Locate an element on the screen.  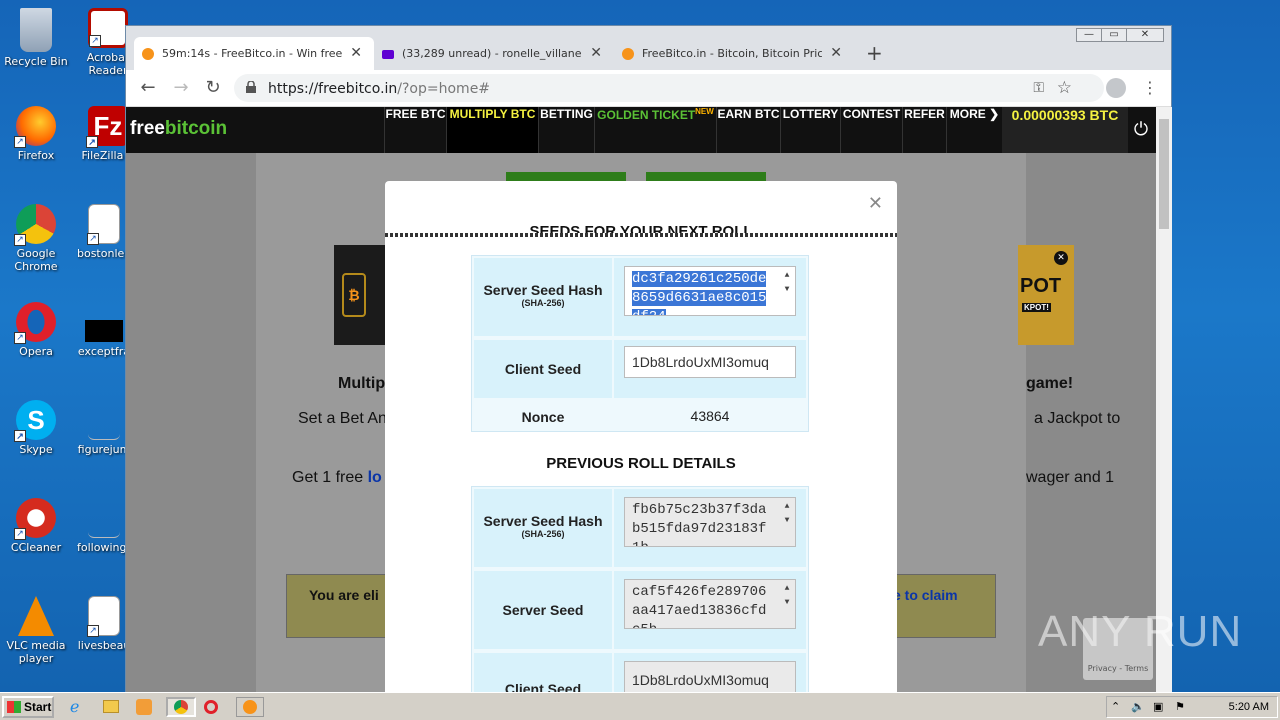
desktop-icon-firefox: ↗ Firefox is located at coordinates (36, 134).